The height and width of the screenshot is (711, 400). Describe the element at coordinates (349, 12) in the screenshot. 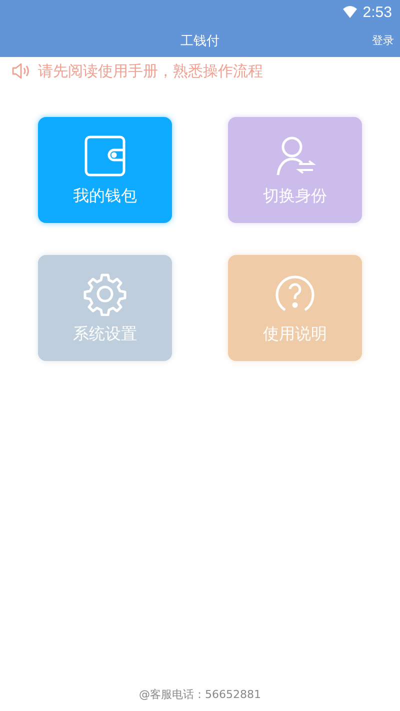

I see `wifi-icon` at that location.